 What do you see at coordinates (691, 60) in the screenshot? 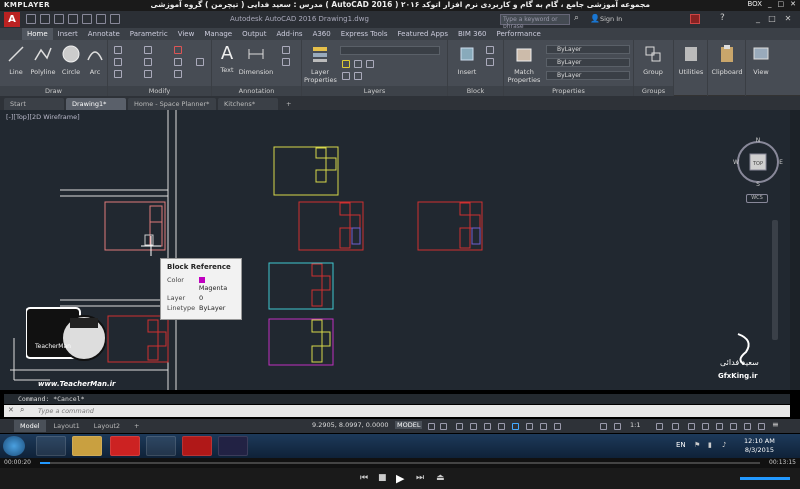
I see `utilities-button: Utilities` at bounding box center [691, 60].